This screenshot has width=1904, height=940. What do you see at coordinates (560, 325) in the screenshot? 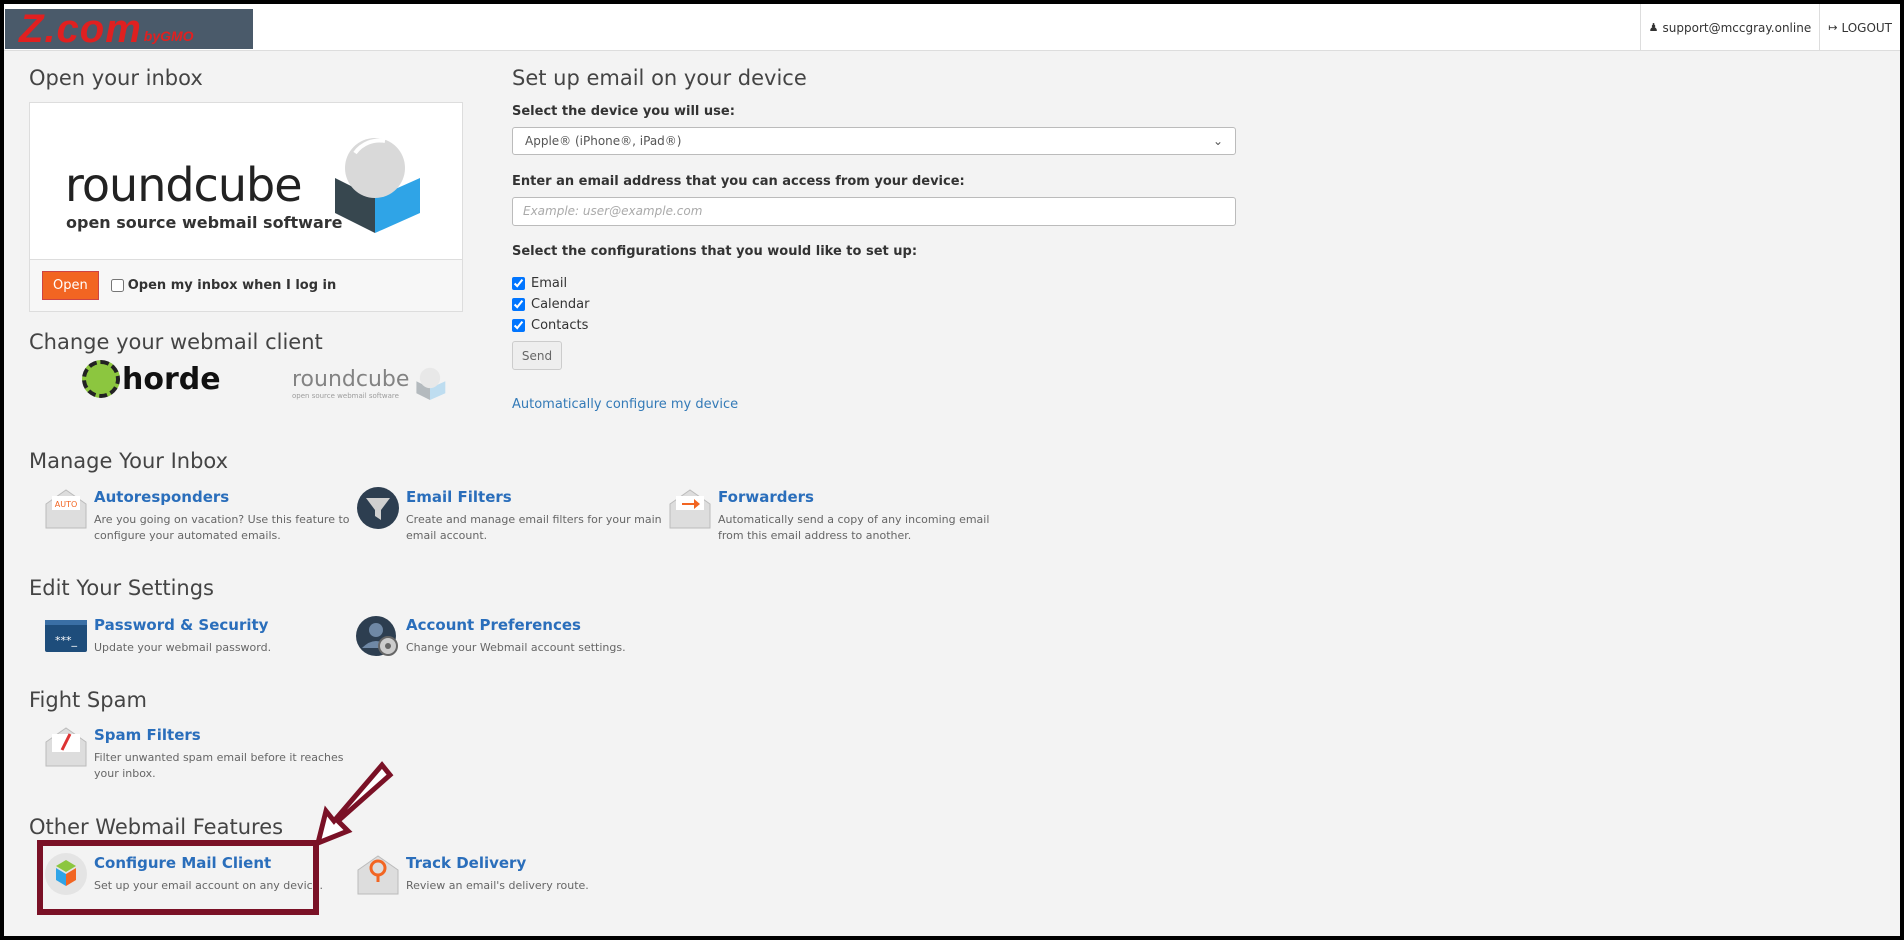
I see `config-contacts-label: Contacts` at bounding box center [560, 325].